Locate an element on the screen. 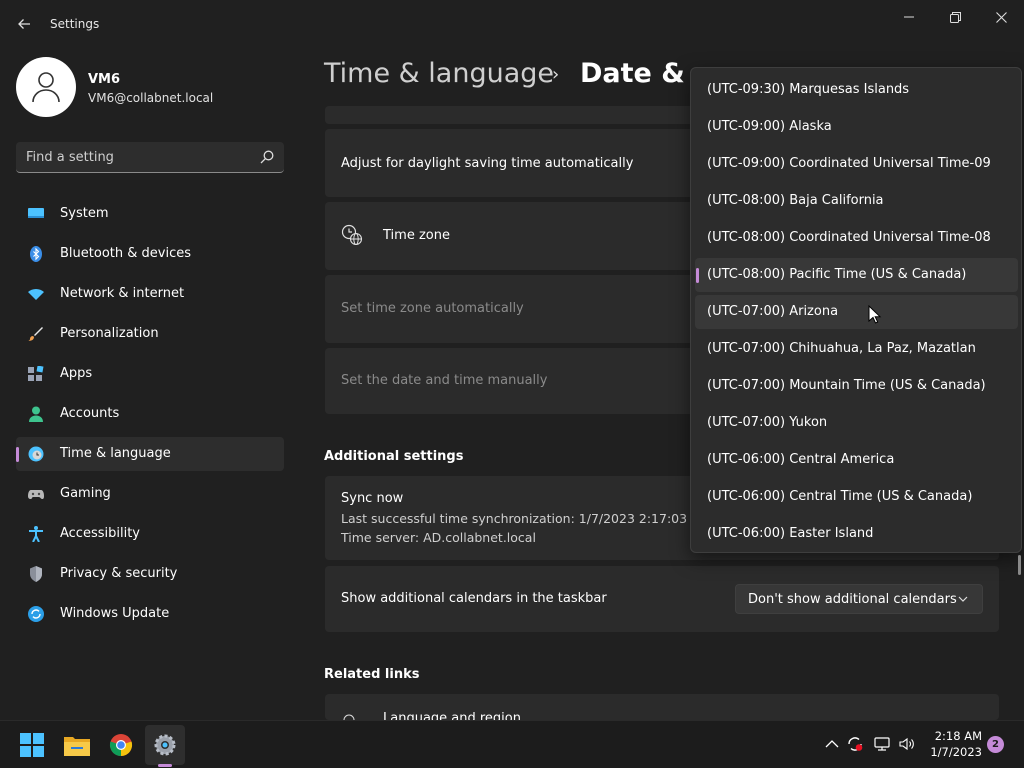  sidebar-item-personalization: Personalization is located at coordinates (150, 334).